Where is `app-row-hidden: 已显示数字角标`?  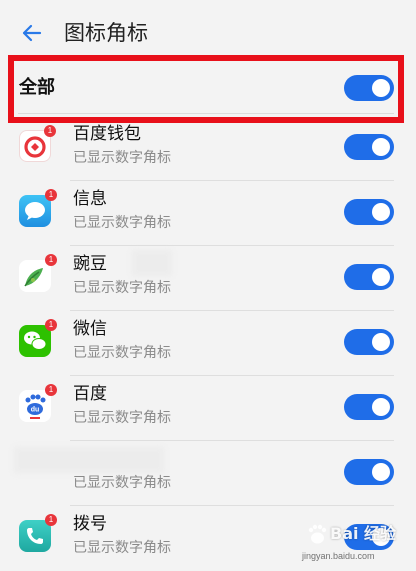 app-row-hidden: 已显示数字角标 is located at coordinates (208, 473).